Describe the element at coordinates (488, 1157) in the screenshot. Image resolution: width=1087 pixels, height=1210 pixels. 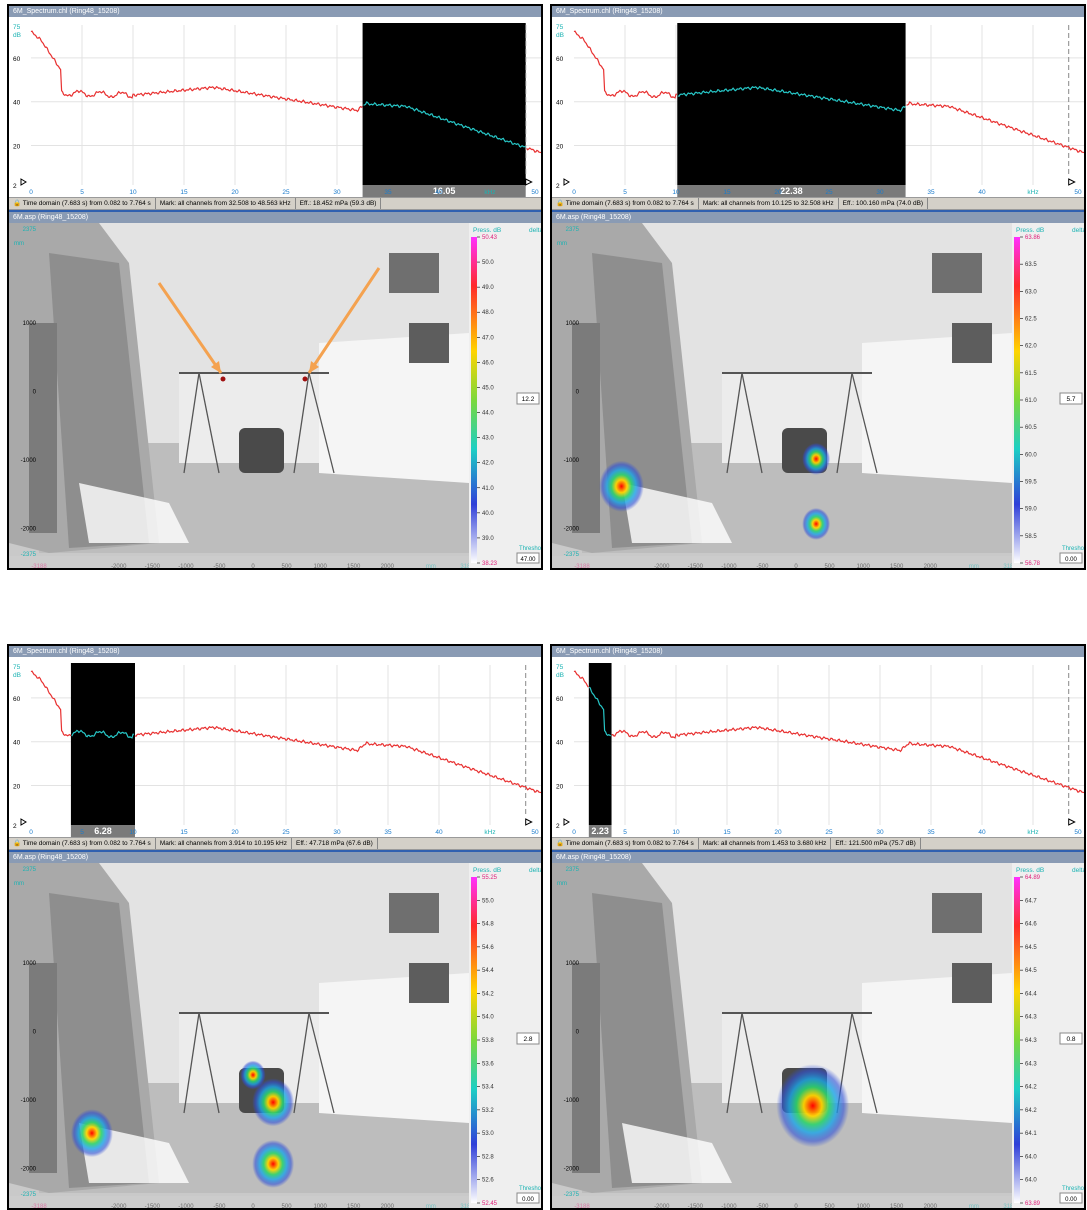
I see `legend-label: 52.8` at that location.